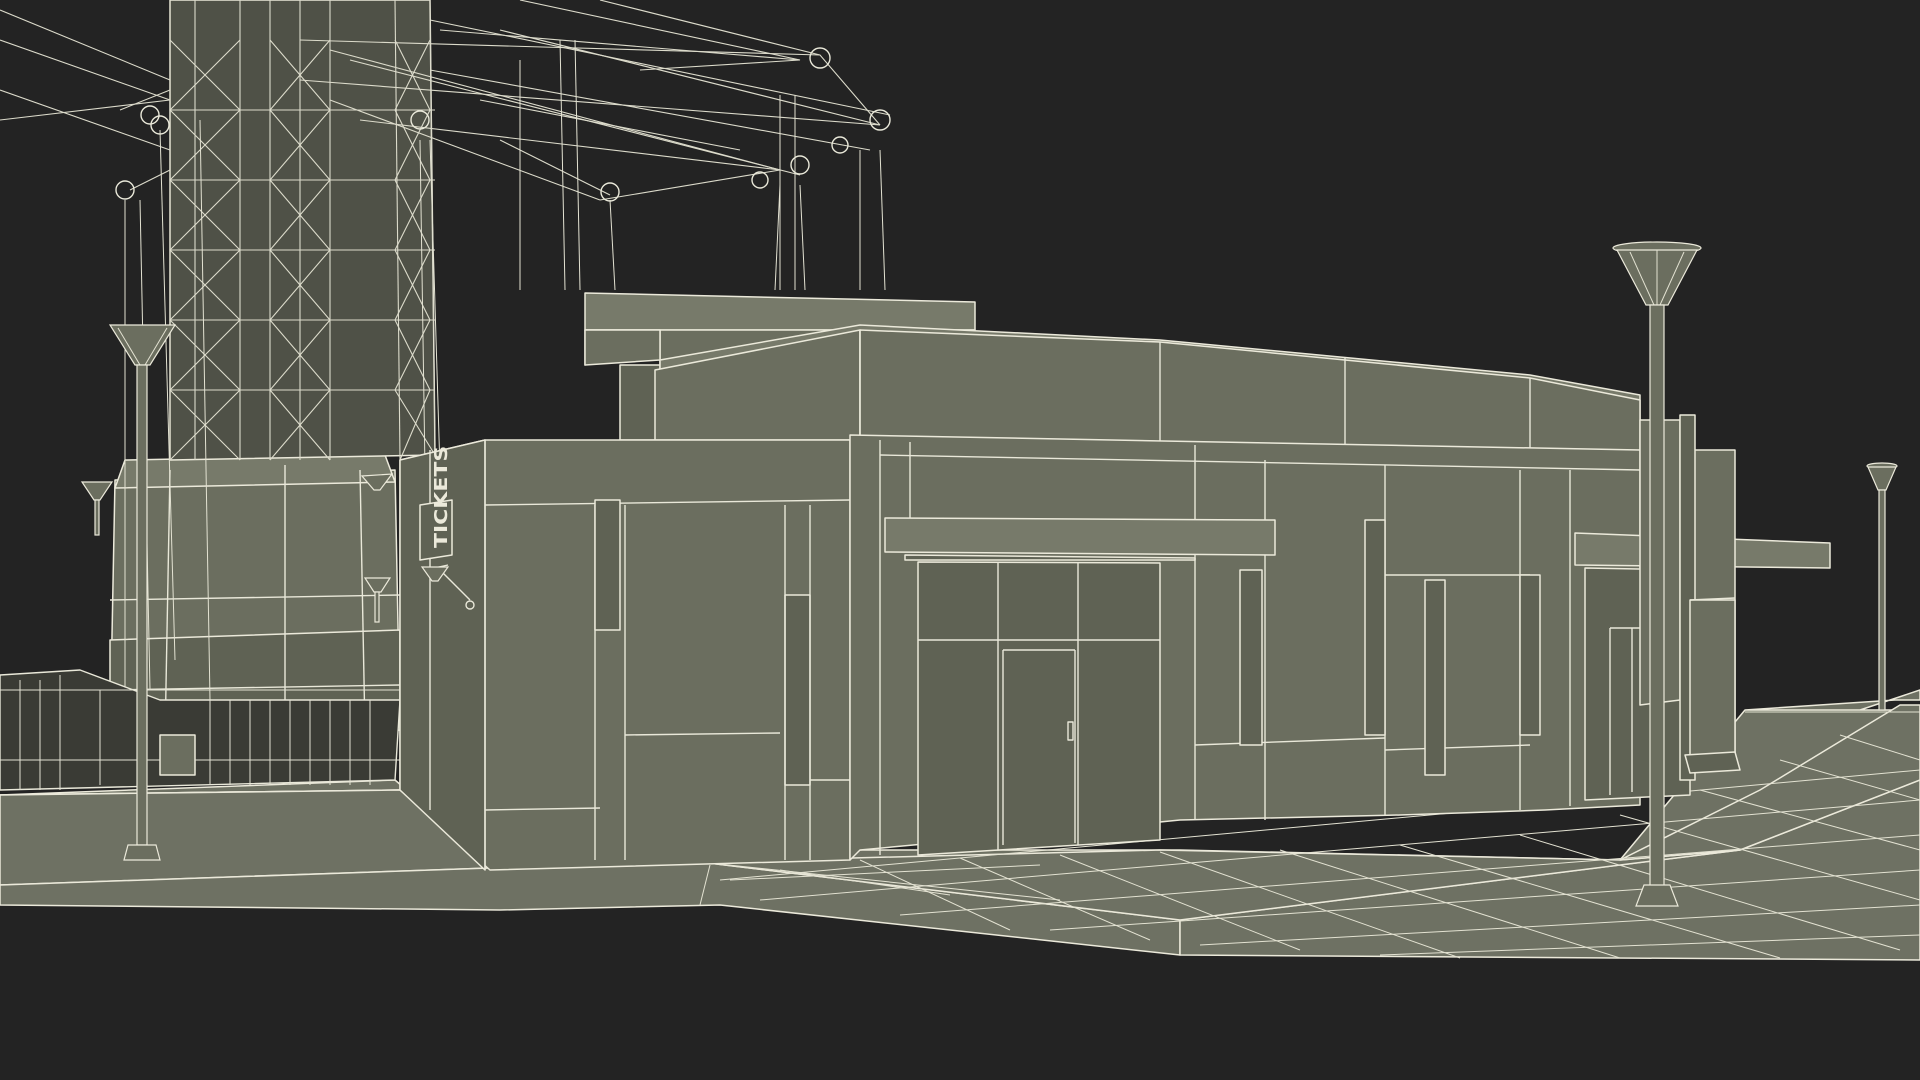  Describe the element at coordinates (1882, 586) in the screenshot. I see `street-lamp-far` at that location.